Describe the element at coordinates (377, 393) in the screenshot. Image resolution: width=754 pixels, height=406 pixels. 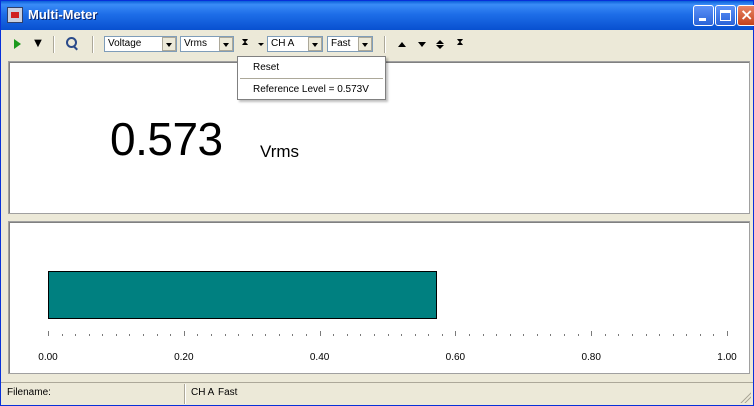
I see `status-bar: Filename: CH A Fast` at that location.